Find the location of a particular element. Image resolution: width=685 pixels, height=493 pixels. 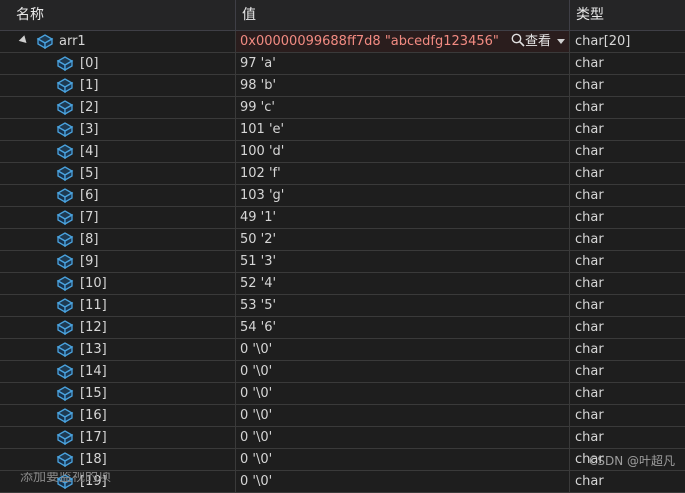

name-cell: [16] is located at coordinates (117, 415).